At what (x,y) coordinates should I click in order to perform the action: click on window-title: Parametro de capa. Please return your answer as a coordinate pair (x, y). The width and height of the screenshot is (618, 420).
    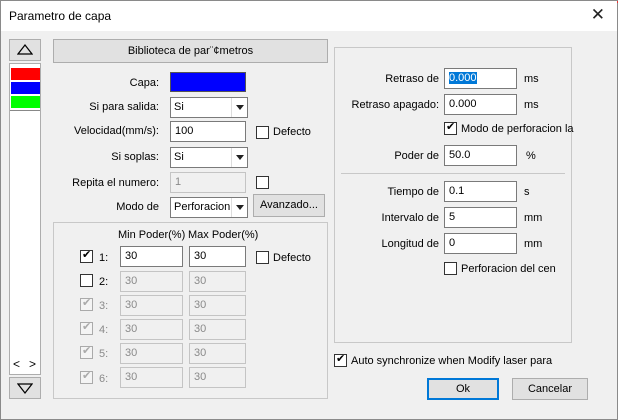
    Looking at the image, I should click on (60, 16).